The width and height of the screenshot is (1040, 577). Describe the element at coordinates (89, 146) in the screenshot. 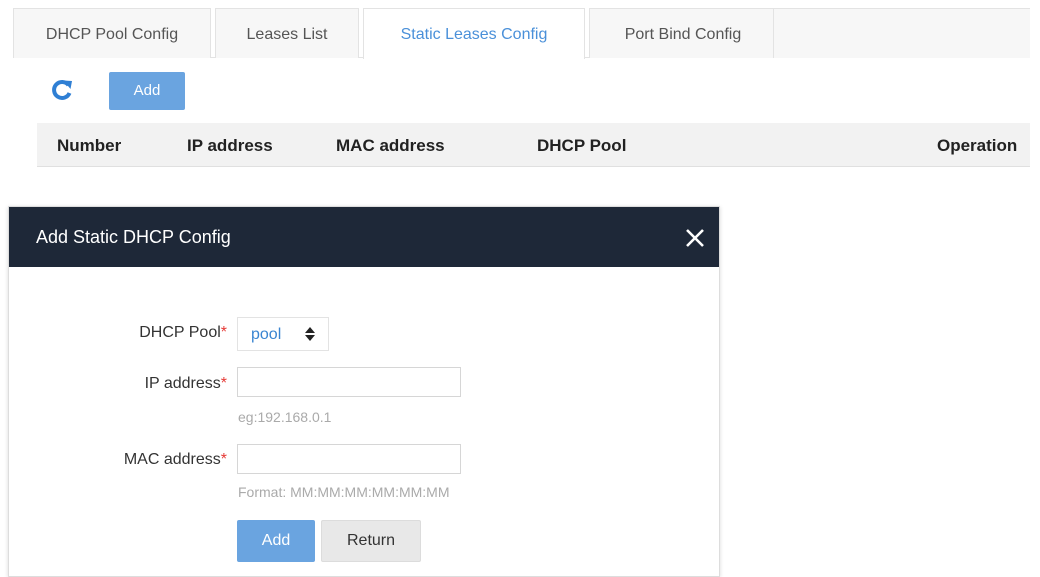

I see `column-header-number: Number` at that location.